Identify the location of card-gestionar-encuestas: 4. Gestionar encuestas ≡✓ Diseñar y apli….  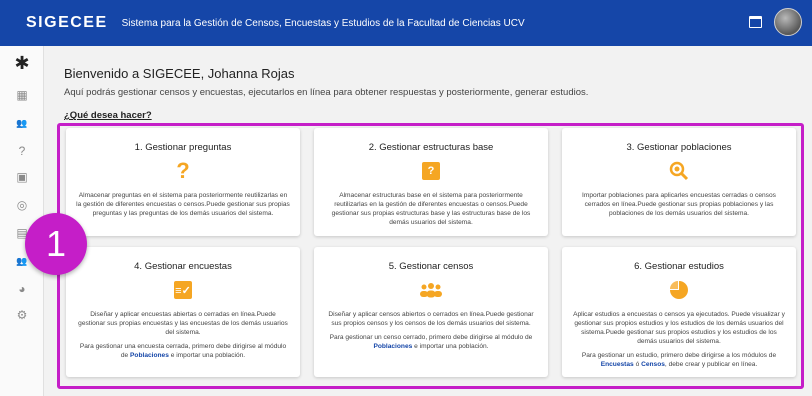
(183, 312).